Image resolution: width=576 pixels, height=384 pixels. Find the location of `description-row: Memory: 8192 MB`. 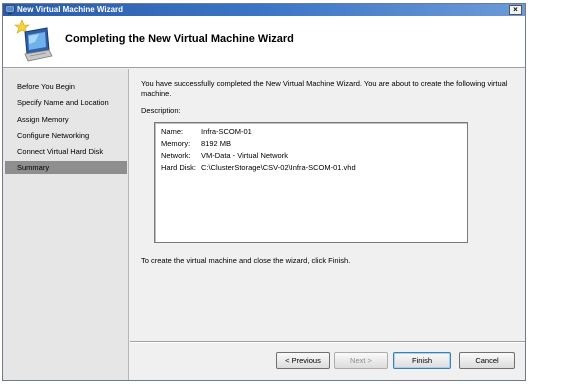

description-row: Memory: 8192 MB is located at coordinates (196, 144).